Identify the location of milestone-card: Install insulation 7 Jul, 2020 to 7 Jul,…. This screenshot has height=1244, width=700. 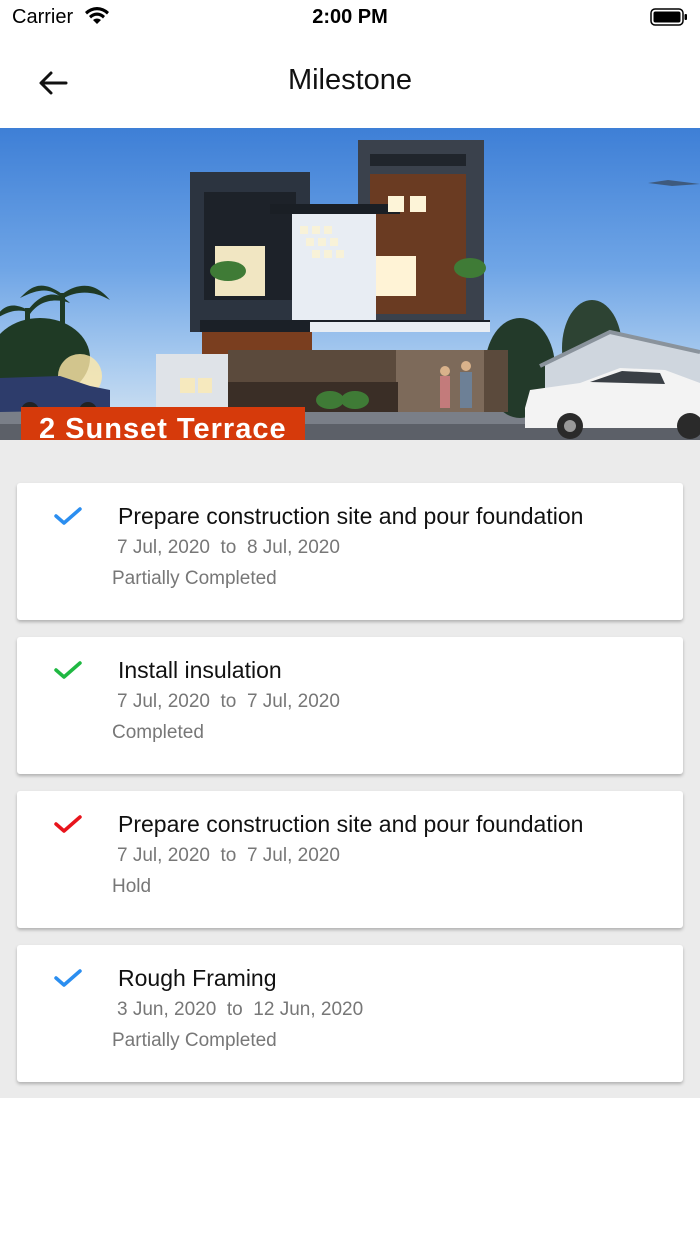
(350, 705).